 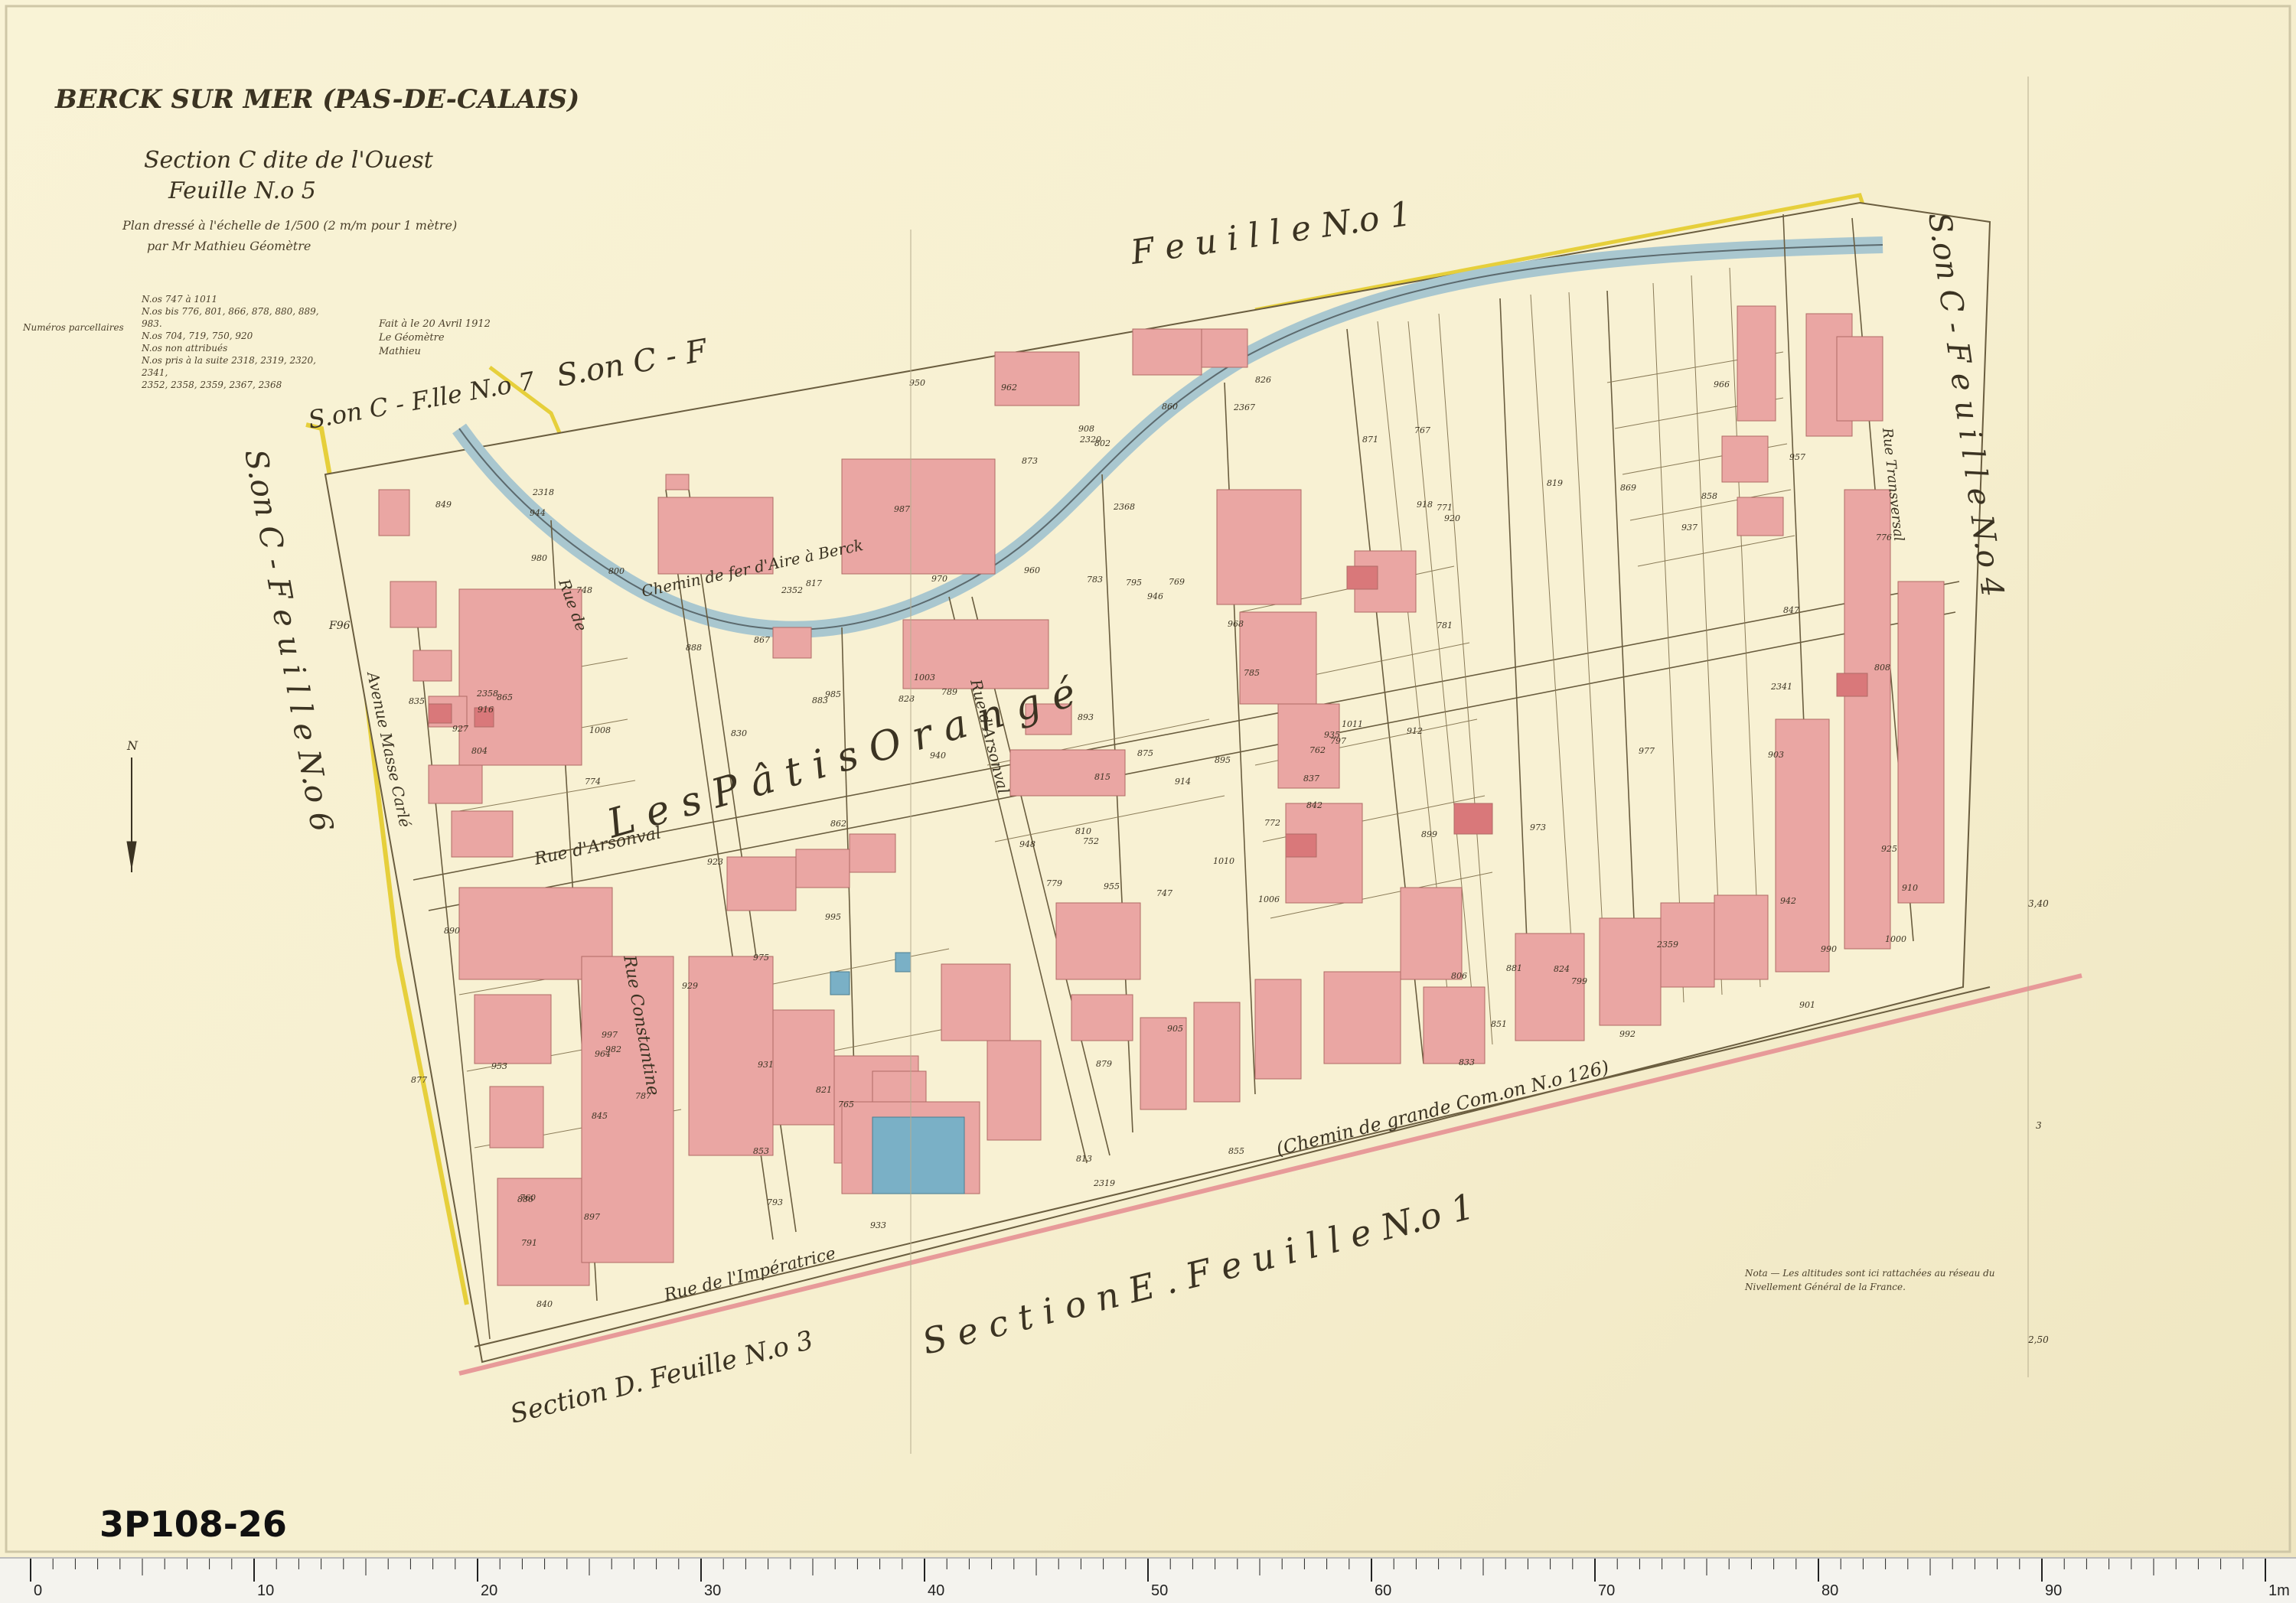 I want to click on parcel-number: 942, so click(x=1788, y=901).